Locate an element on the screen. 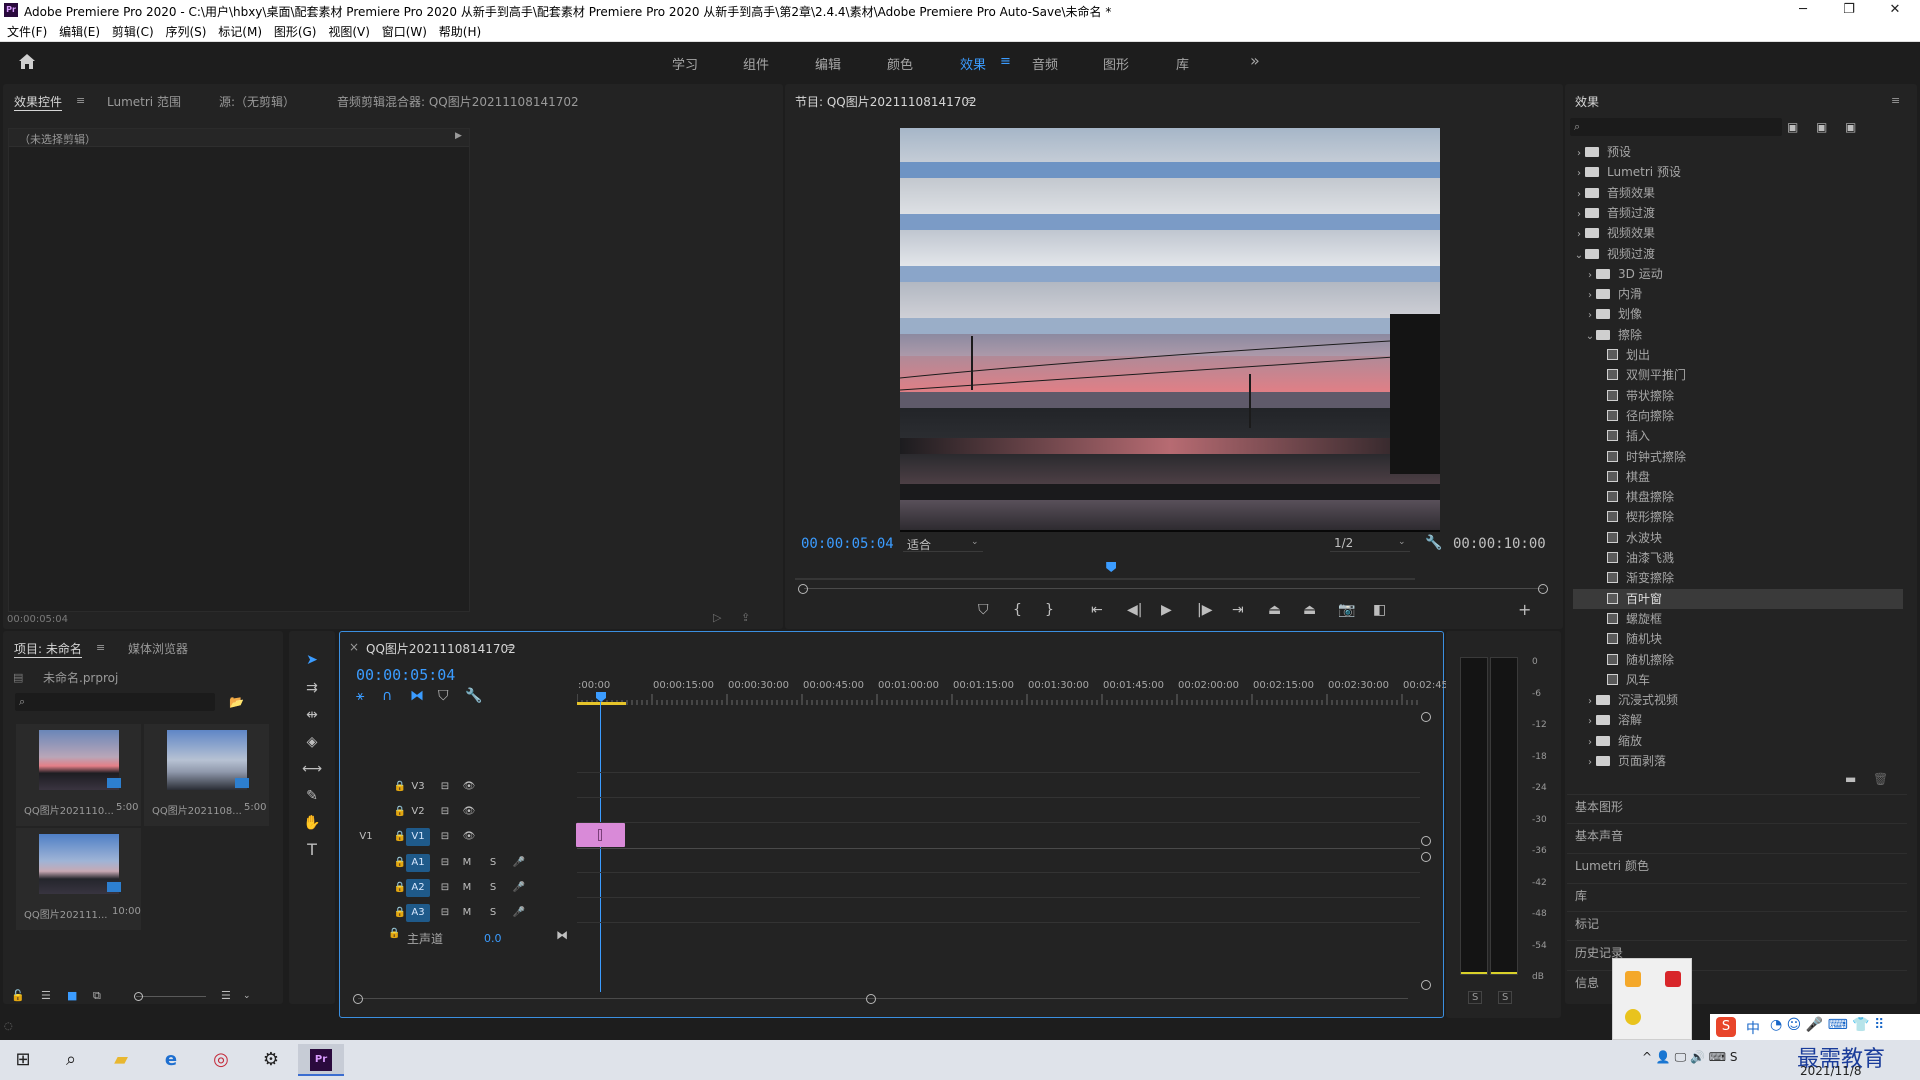  file-explorer-icon: ▰ is located at coordinates (121, 1060).